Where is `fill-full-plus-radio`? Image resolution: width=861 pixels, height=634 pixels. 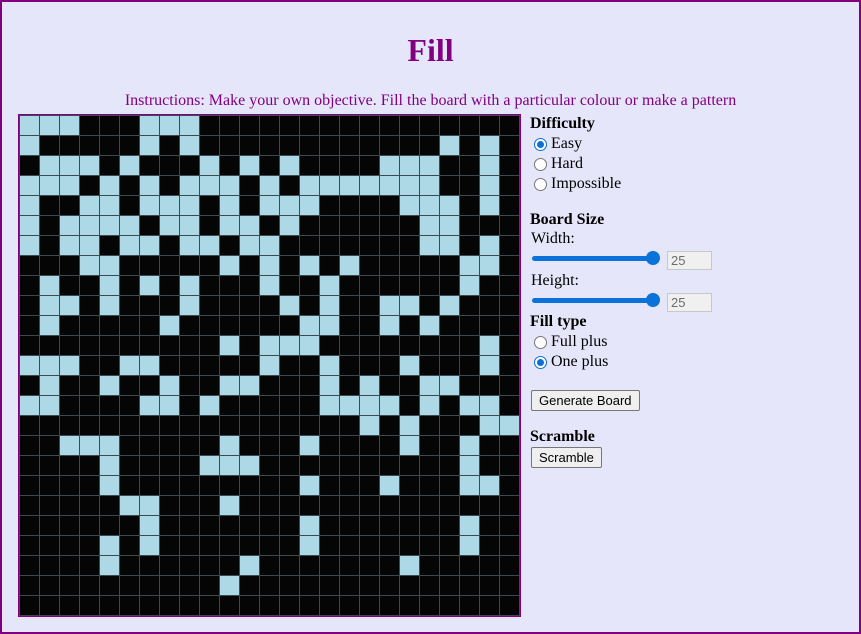
fill-full-plus-radio is located at coordinates (540, 342).